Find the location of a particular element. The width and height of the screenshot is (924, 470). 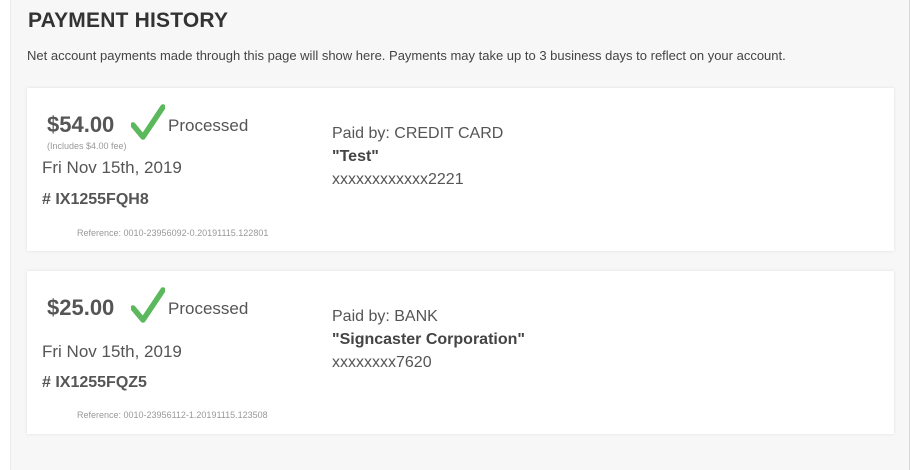

payer-name: "Signcaster Corporation" is located at coordinates (428, 339).